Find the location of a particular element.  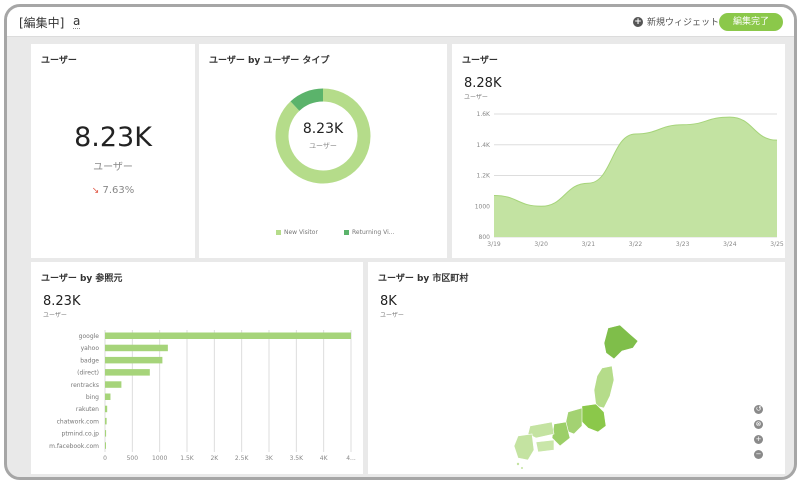

category-label: rakuten is located at coordinates (87, 409).